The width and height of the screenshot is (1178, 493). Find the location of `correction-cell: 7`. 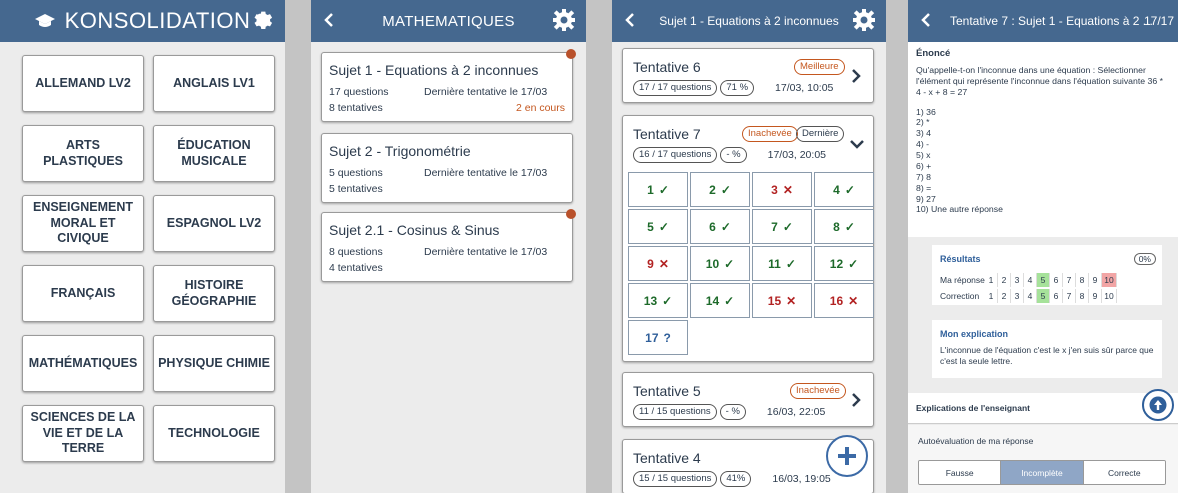

correction-cell: 7 is located at coordinates (1069, 296).